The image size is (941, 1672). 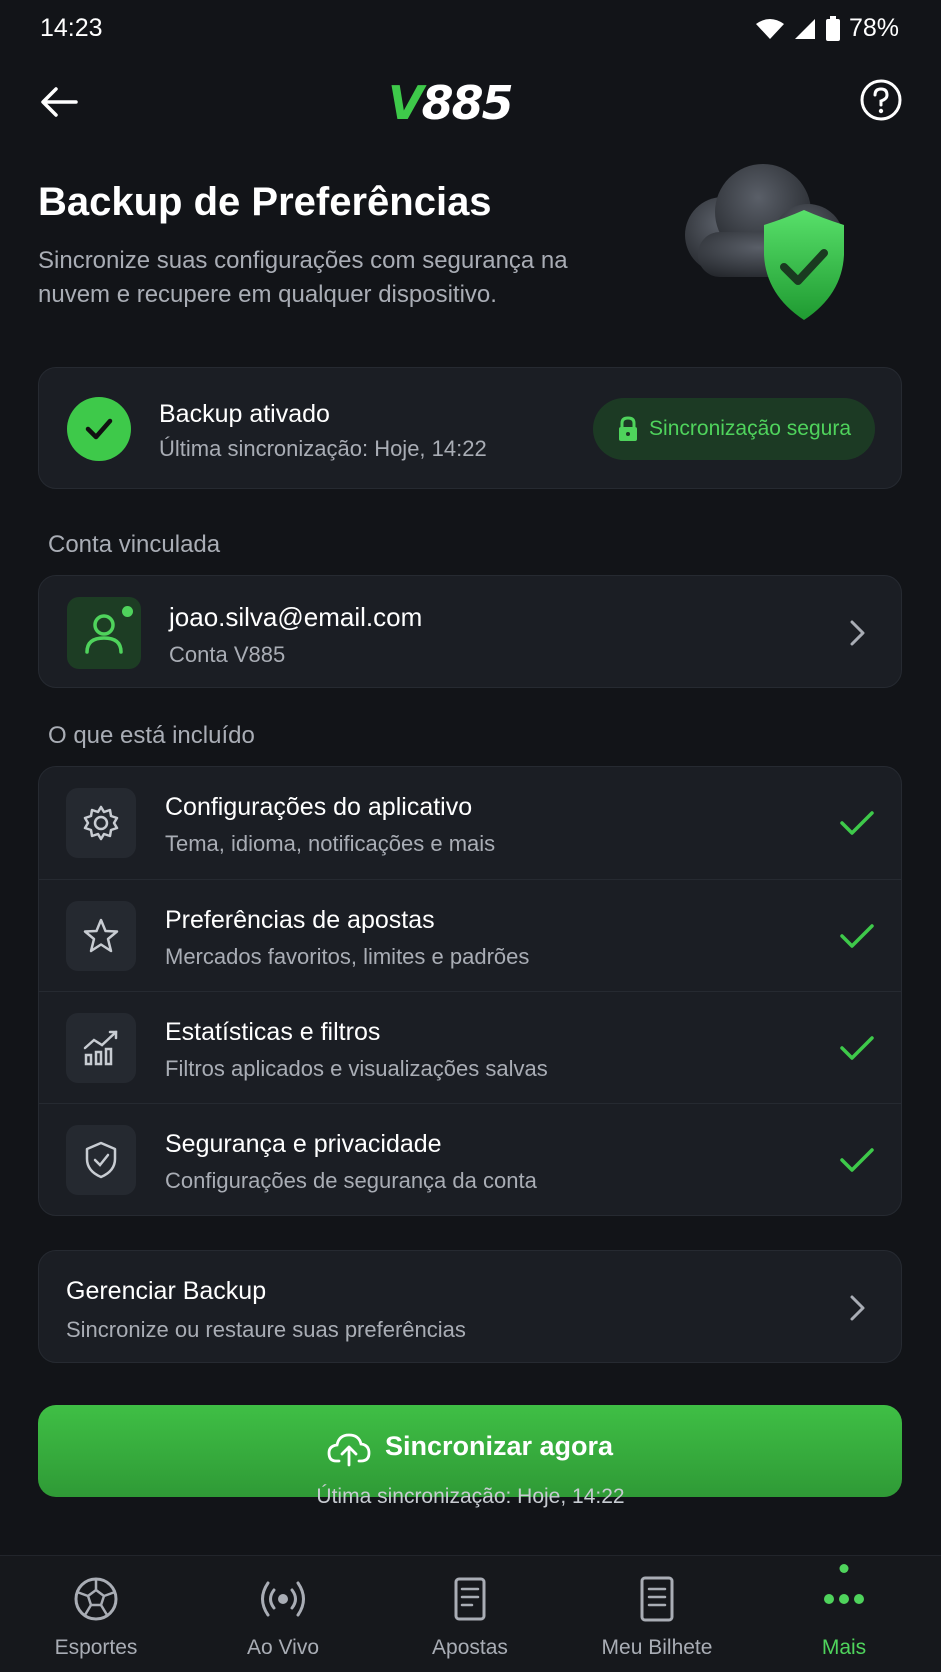 I want to click on included-item-subtitle: Filtros aplicados e visualizações salvas, so click(x=356, y=1068).